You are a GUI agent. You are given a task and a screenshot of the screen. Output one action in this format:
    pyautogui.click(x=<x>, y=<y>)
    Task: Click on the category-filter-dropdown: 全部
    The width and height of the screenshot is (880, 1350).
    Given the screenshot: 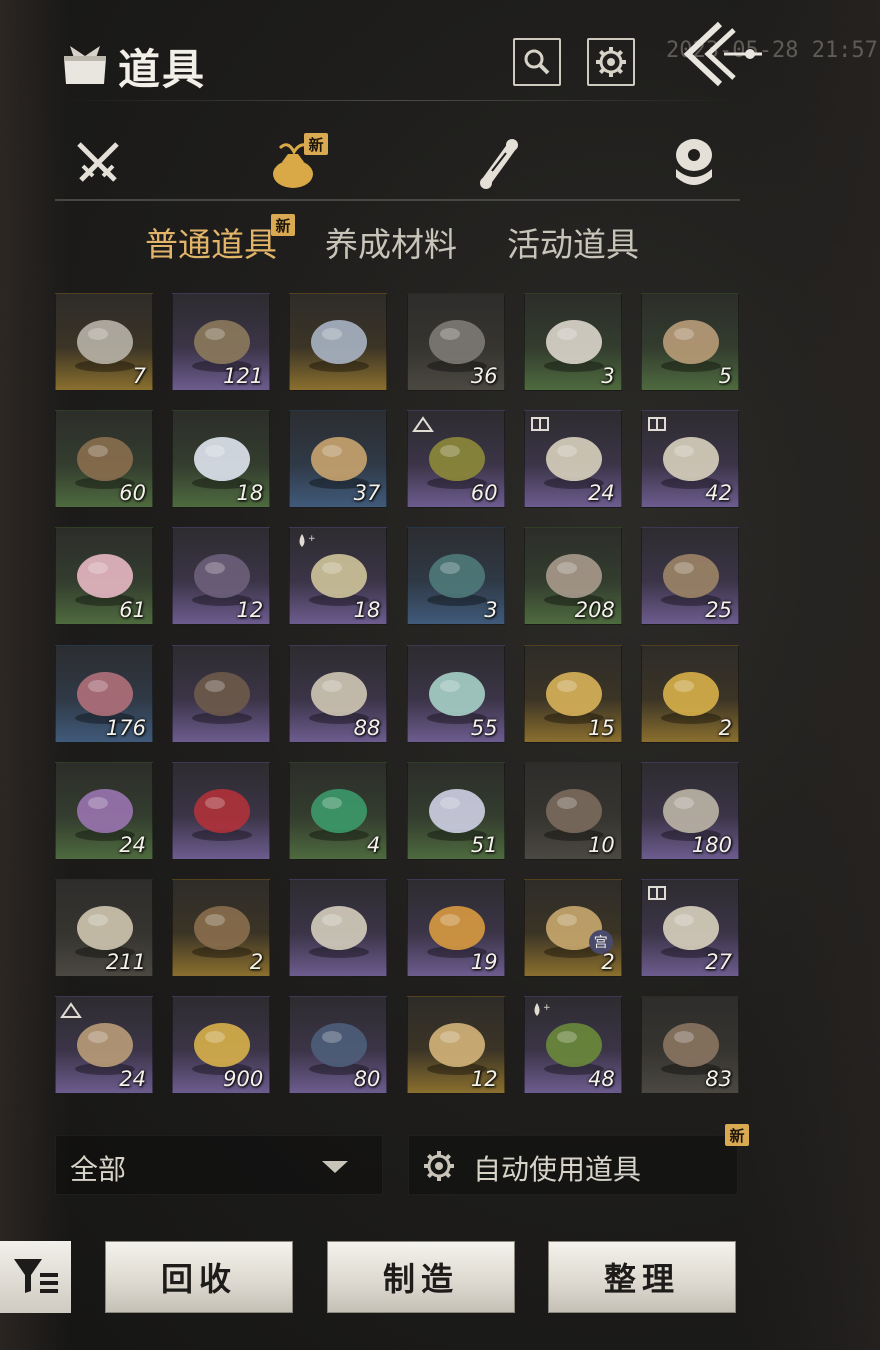 What is the action you would take?
    pyautogui.click(x=219, y=1165)
    